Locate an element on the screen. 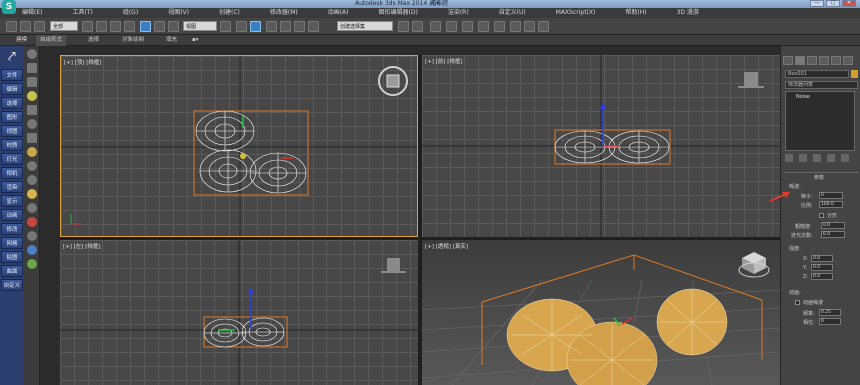 The height and width of the screenshot is (385, 860). moon-icon is located at coordinates (31, 124).